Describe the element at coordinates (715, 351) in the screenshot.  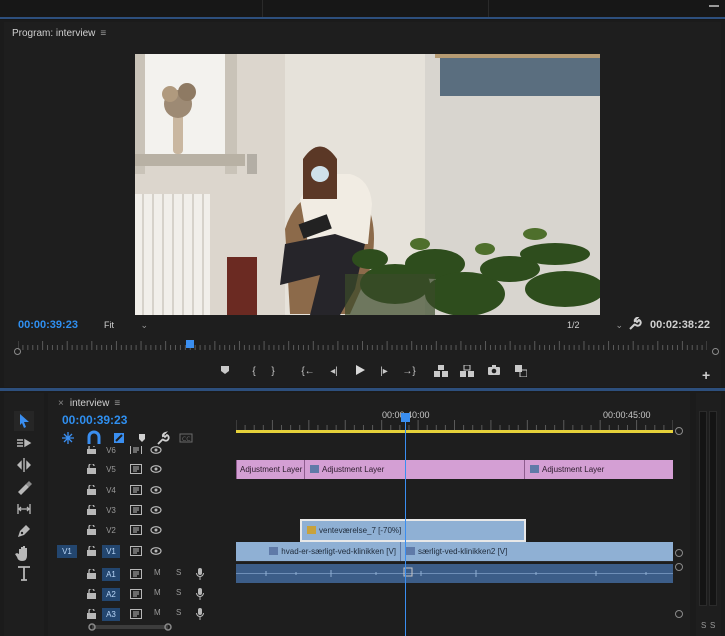
I see `zoom-handle-right` at that location.